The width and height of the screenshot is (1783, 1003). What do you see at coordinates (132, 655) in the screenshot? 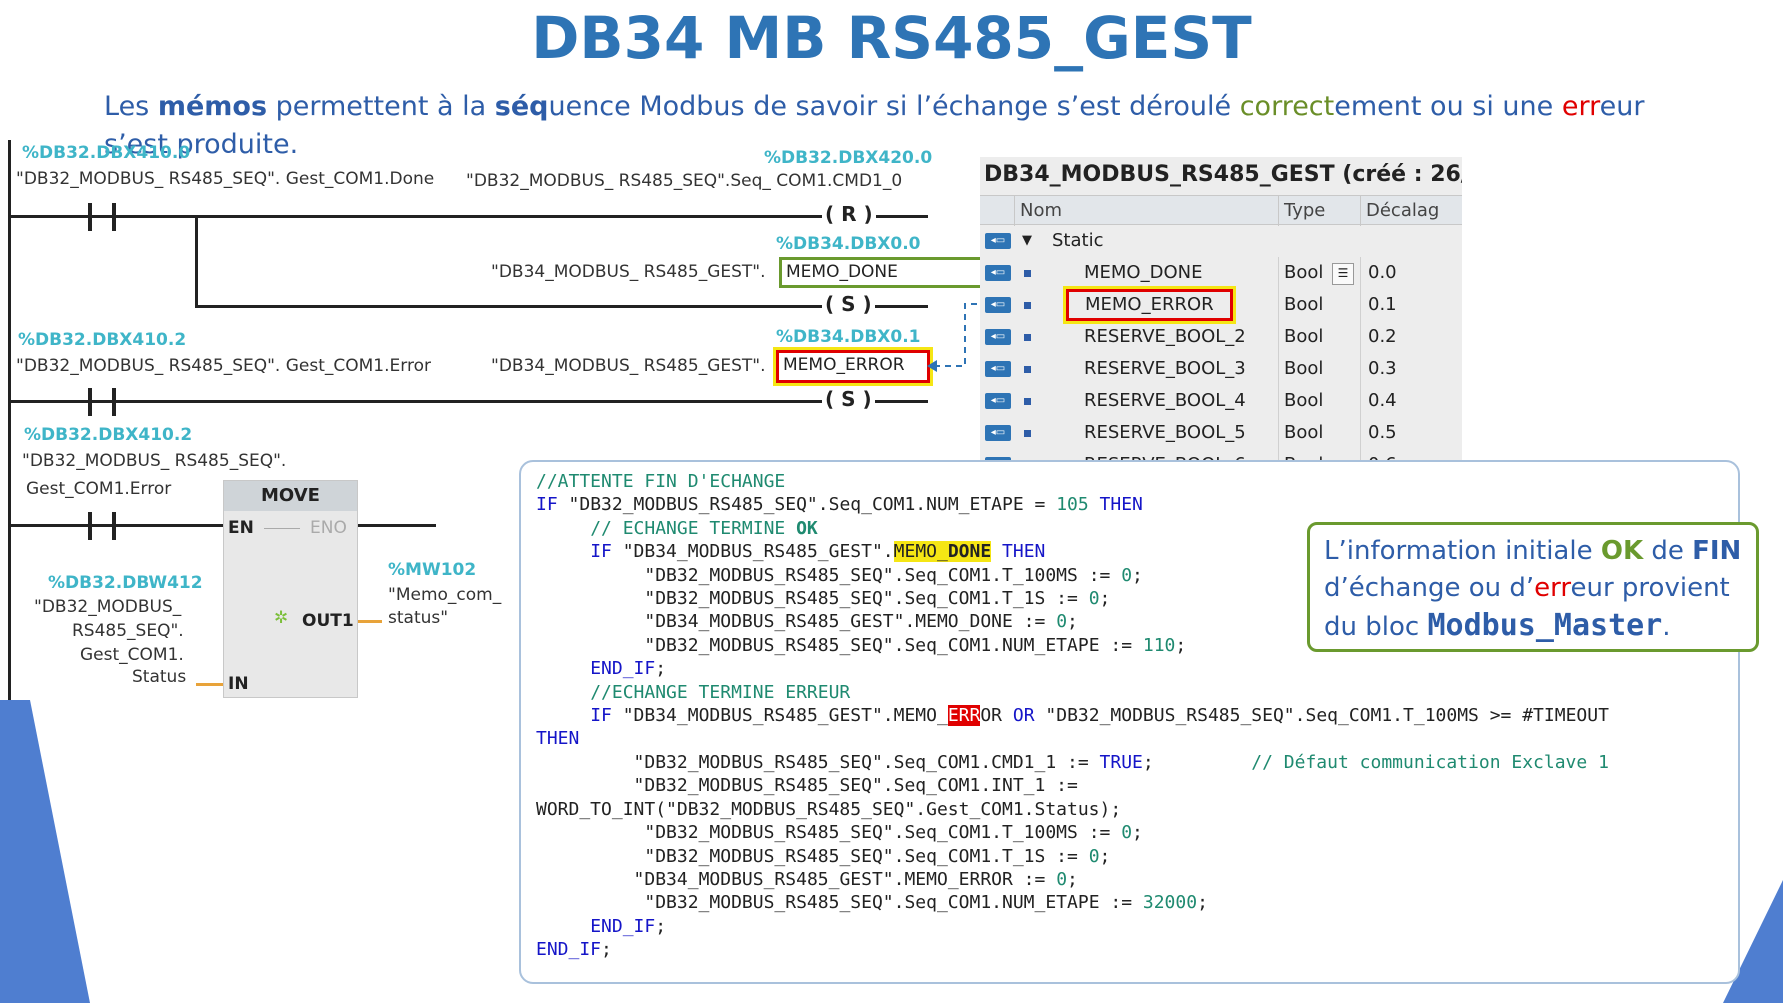
I see `move-in-tag-3: Gest_COM1.` at bounding box center [132, 655].